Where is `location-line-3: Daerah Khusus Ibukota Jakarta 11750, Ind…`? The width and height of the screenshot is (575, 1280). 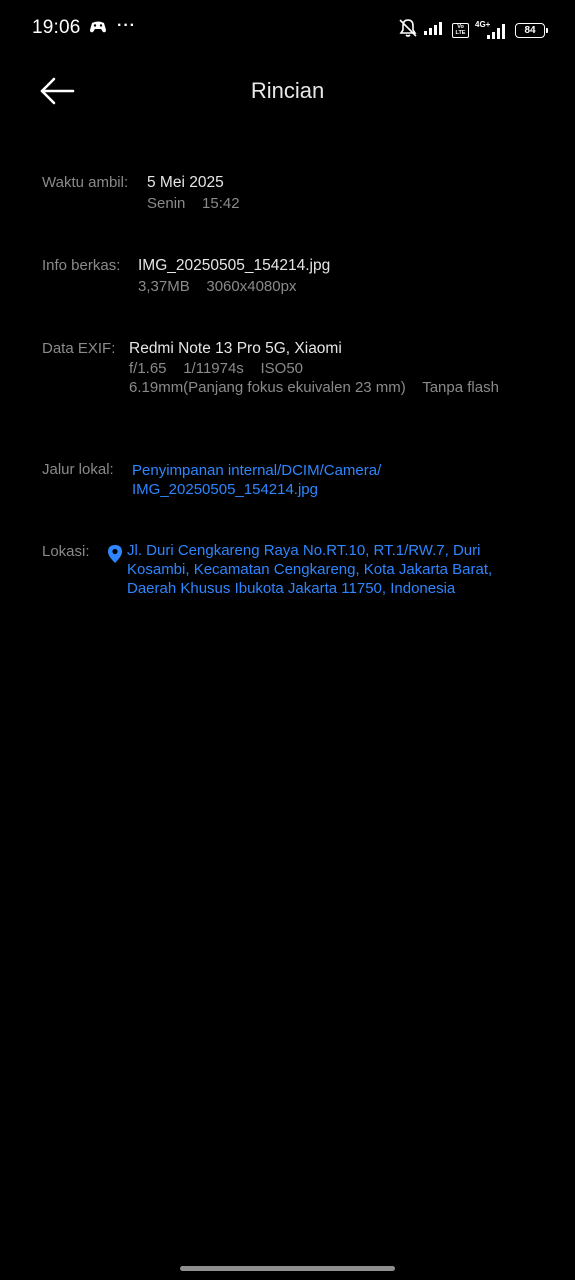
location-line-3: Daerah Khusus Ibukota Jakarta 11750, Ind… is located at coordinates (291, 588).